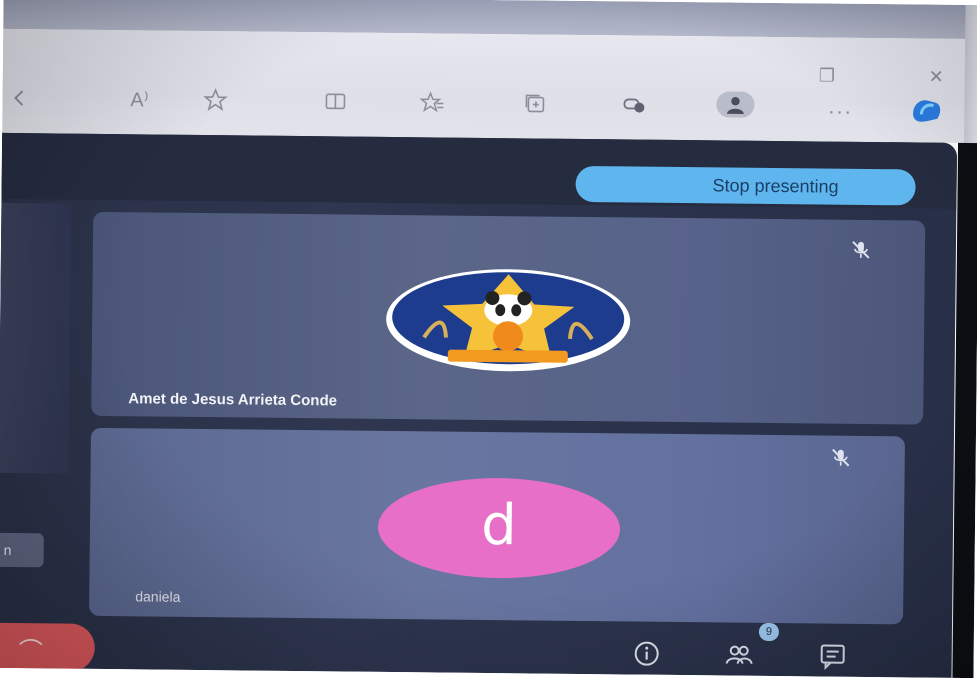 This screenshot has width=977, height=678. Describe the element at coordinates (22, 550) in the screenshot. I see `side-panel-chip: n` at that location.